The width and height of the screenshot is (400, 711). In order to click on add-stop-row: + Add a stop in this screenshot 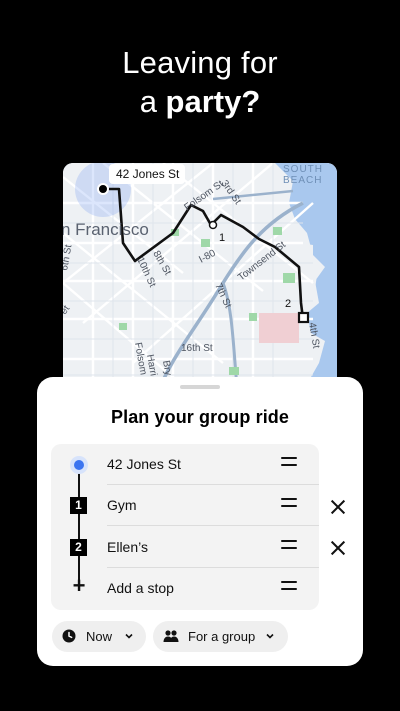, I will do `click(185, 588)`.